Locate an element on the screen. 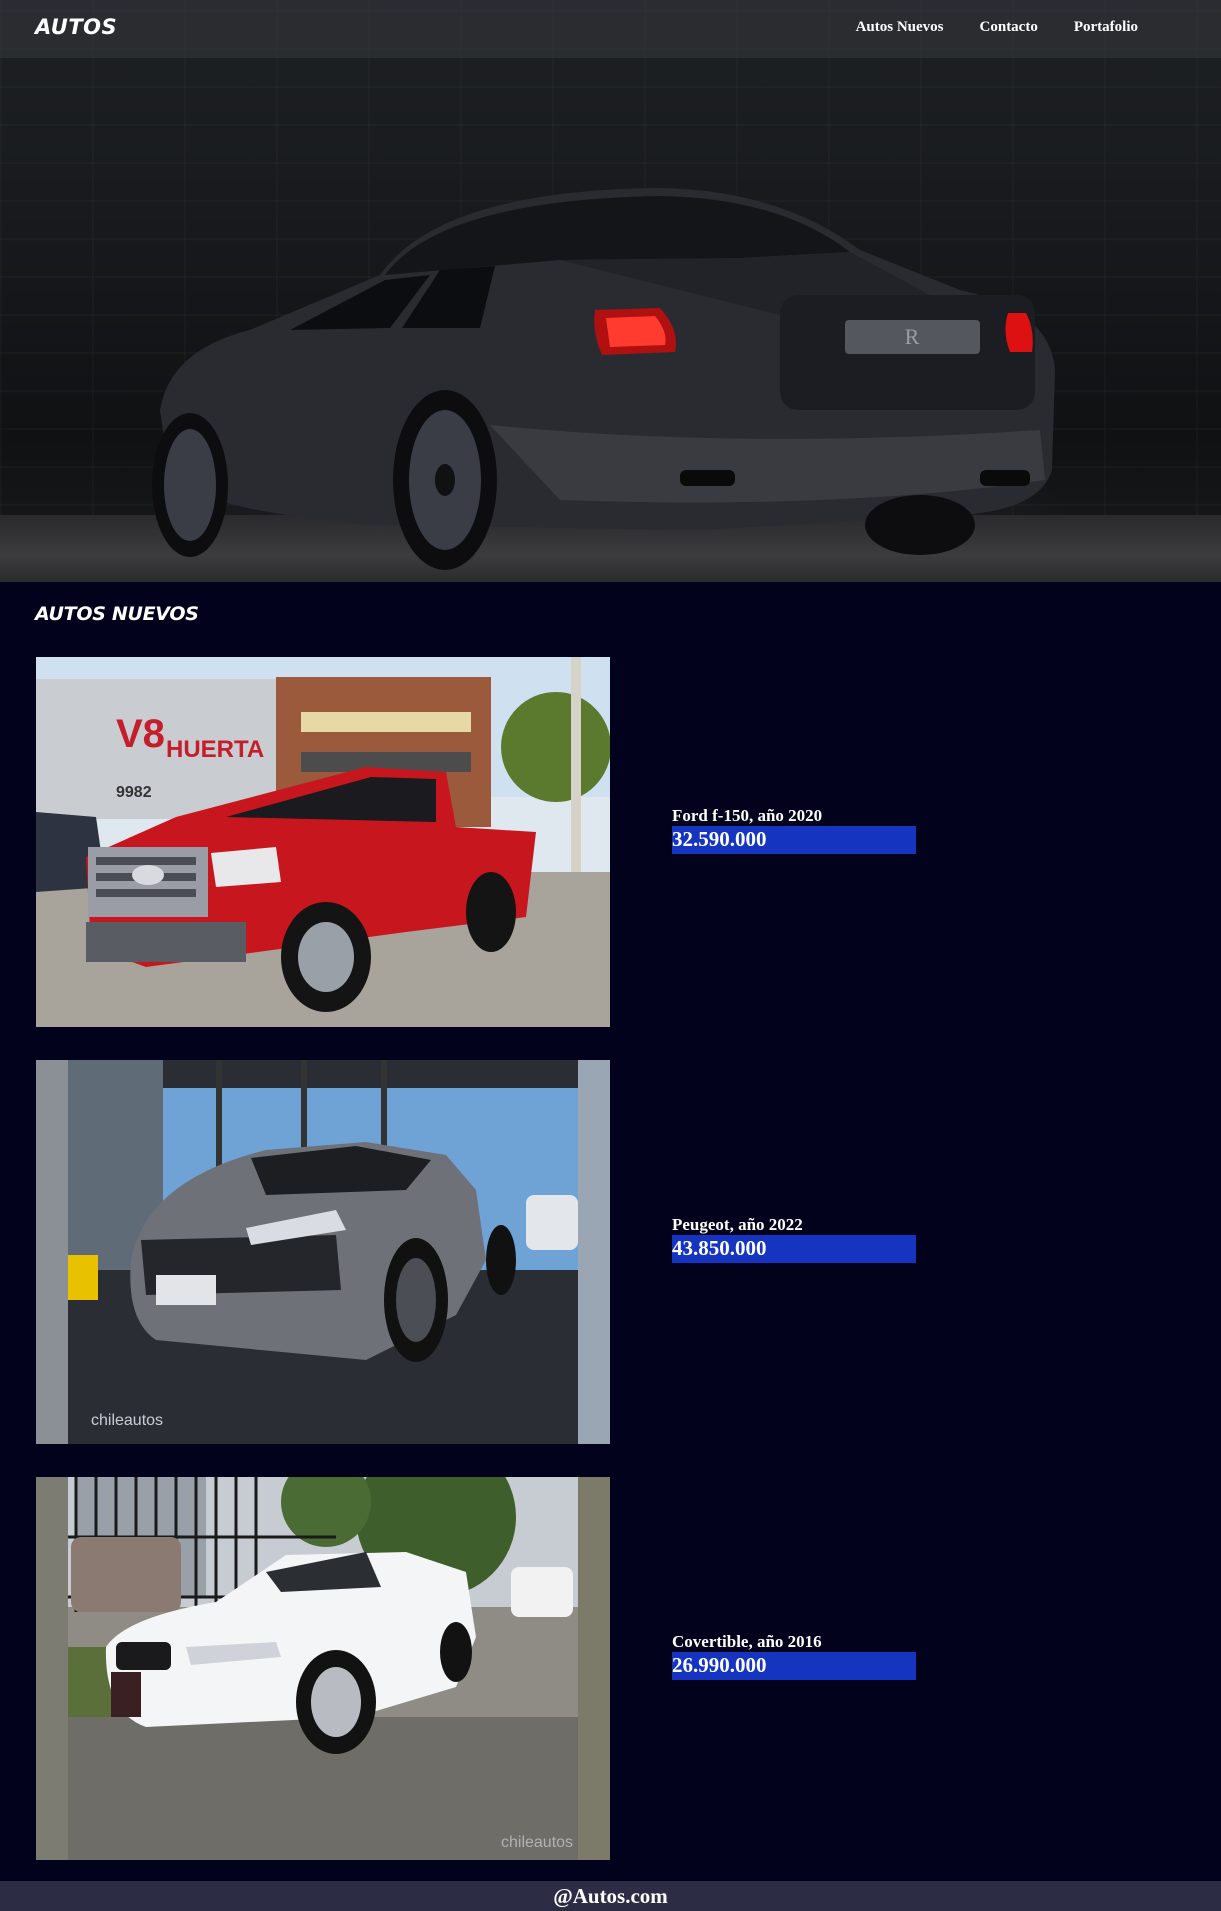  car-info-ford: Ford f-150, año 2020 32.590.000 is located at coordinates (794, 830).